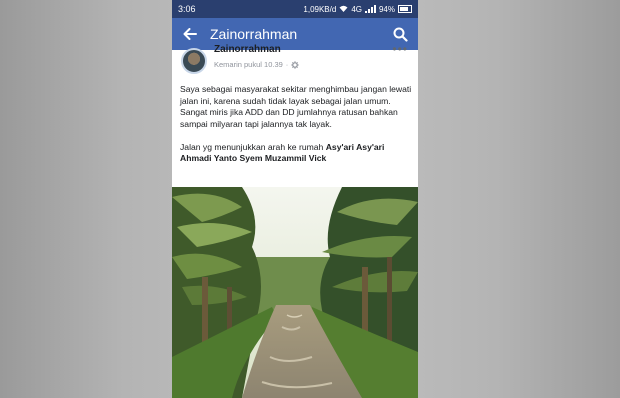 Image resolution: width=620 pixels, height=398 pixels. Describe the element at coordinates (405, 9) in the screenshot. I see `battery-icon` at that location.